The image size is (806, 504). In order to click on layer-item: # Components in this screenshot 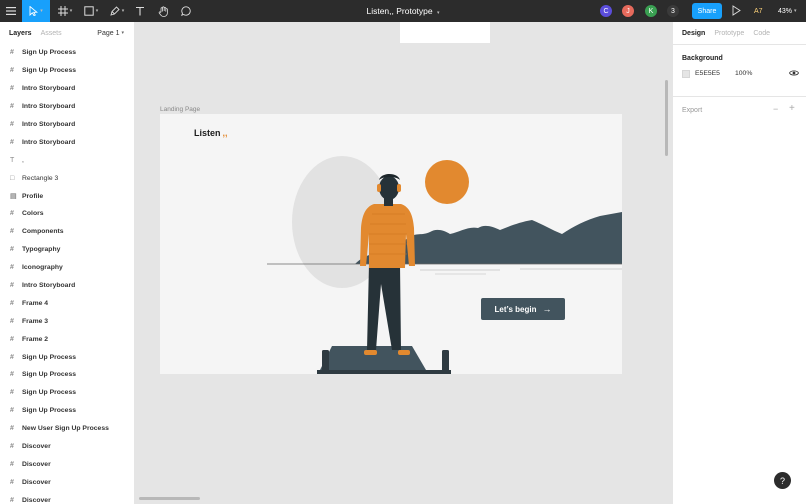, I will do `click(67, 232)`.